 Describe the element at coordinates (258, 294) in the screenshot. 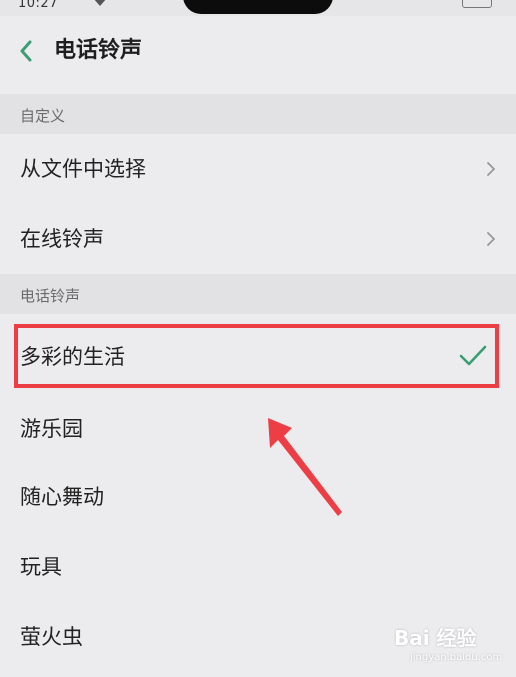

I see `section-header-ringtones: 电话铃声` at that location.